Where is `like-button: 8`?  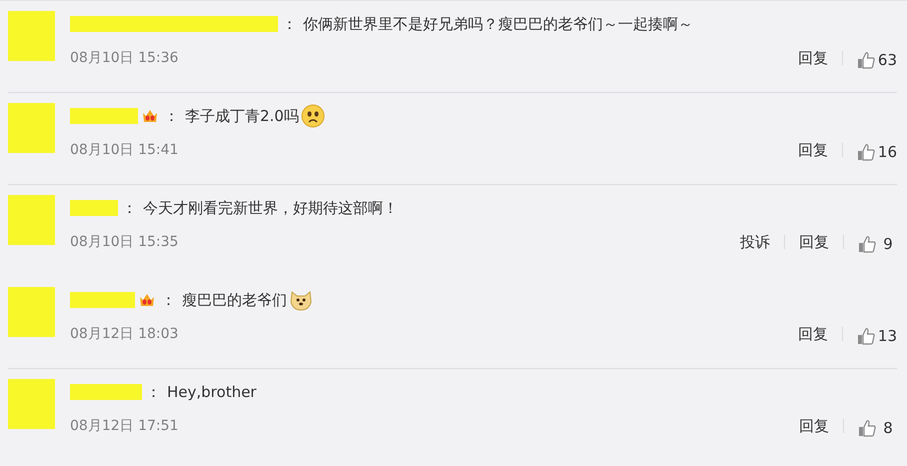 like-button: 8 is located at coordinates (877, 428).